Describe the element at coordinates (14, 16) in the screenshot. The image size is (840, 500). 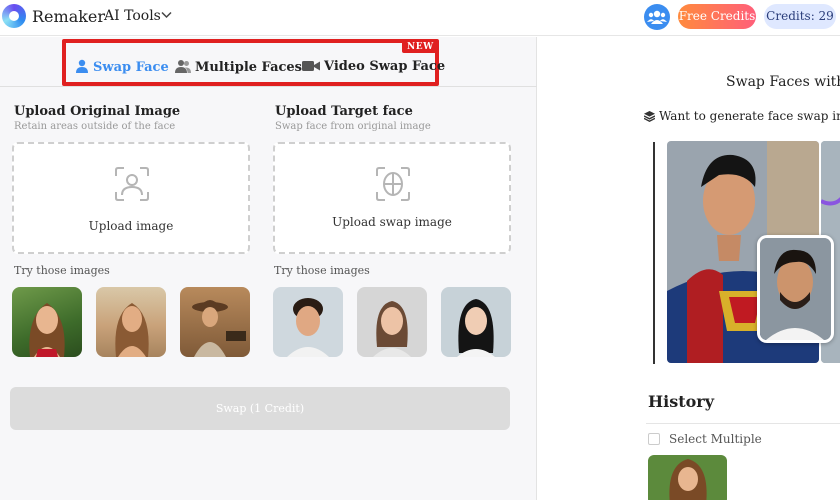
I see `remaker-logo` at that location.